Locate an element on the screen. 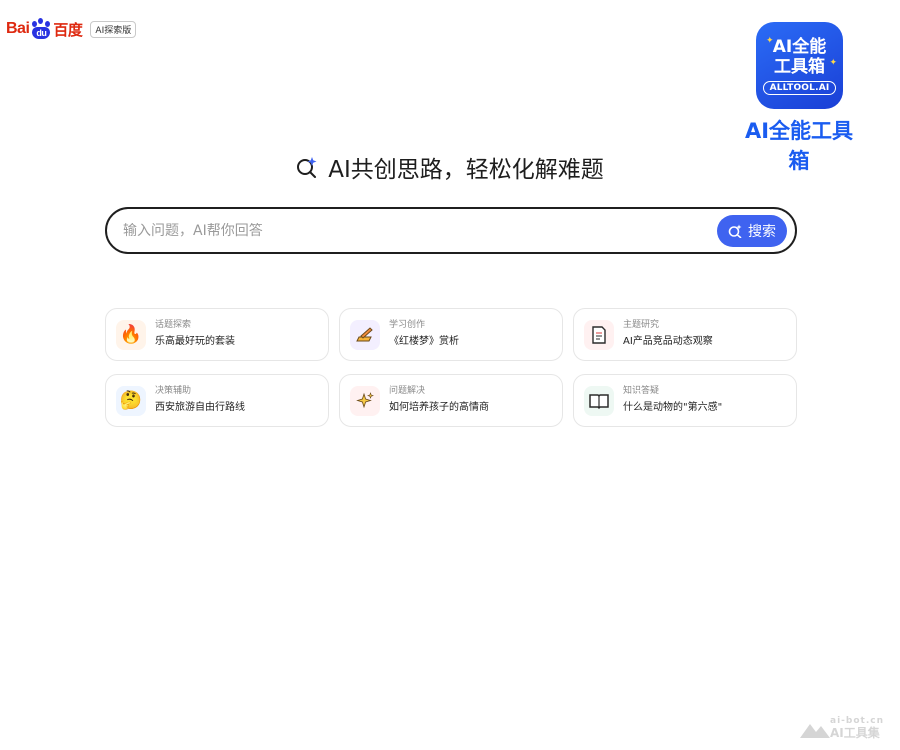 The height and width of the screenshot is (750, 900). pen-writing-icon is located at coordinates (365, 334).